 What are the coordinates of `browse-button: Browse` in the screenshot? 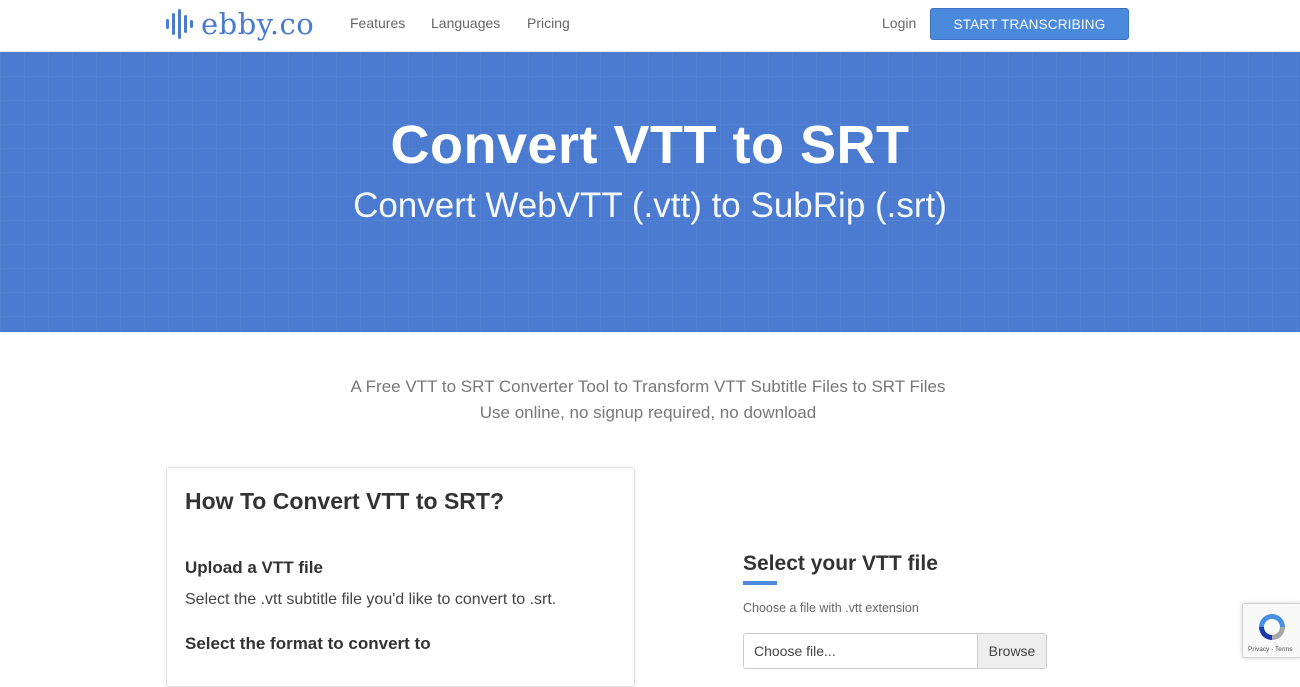 It's located at (1011, 651).